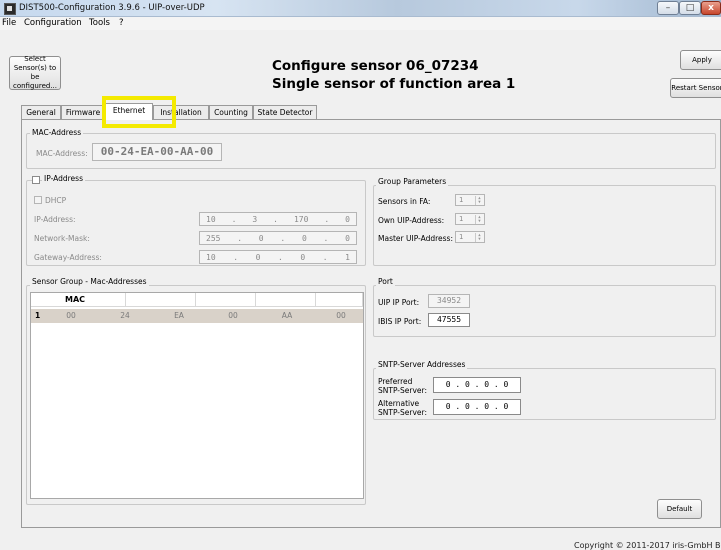 This screenshot has width=721, height=550. I want to click on ip-address-group-title: IP-Address, so click(63, 178).